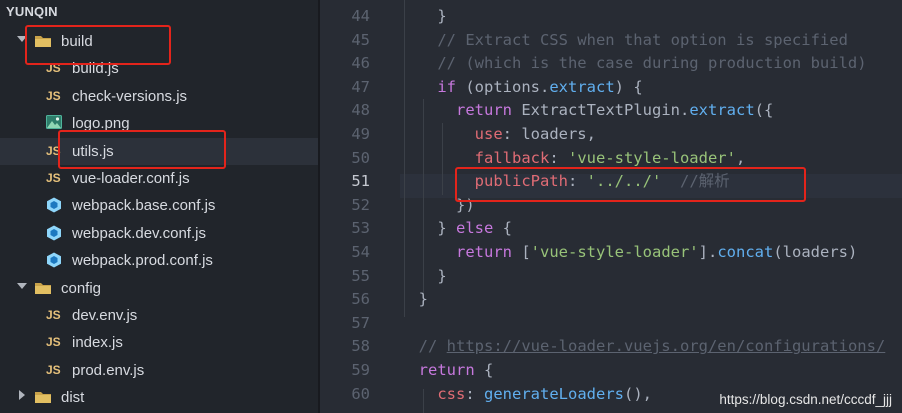 The width and height of the screenshot is (902, 413). I want to click on line-number: 59, so click(360, 370).